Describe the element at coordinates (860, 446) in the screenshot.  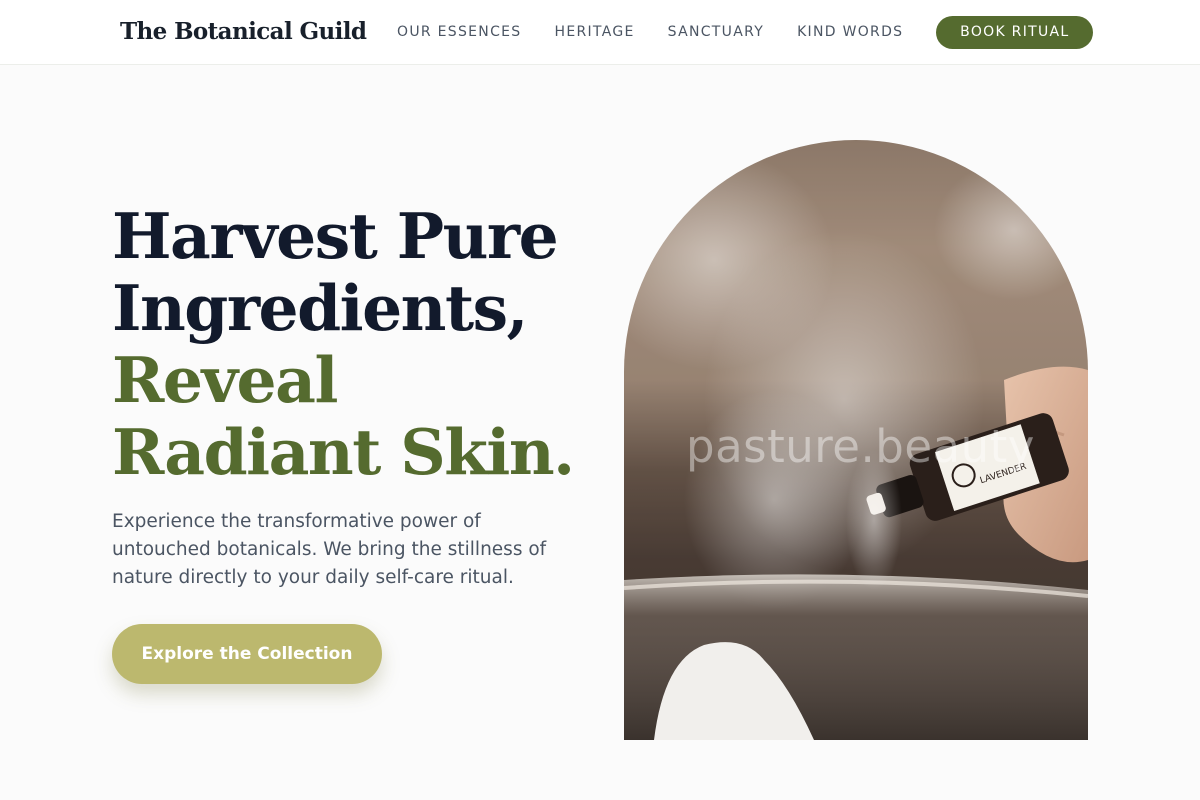
I see `image-watermark: pasture.beauty` at that location.